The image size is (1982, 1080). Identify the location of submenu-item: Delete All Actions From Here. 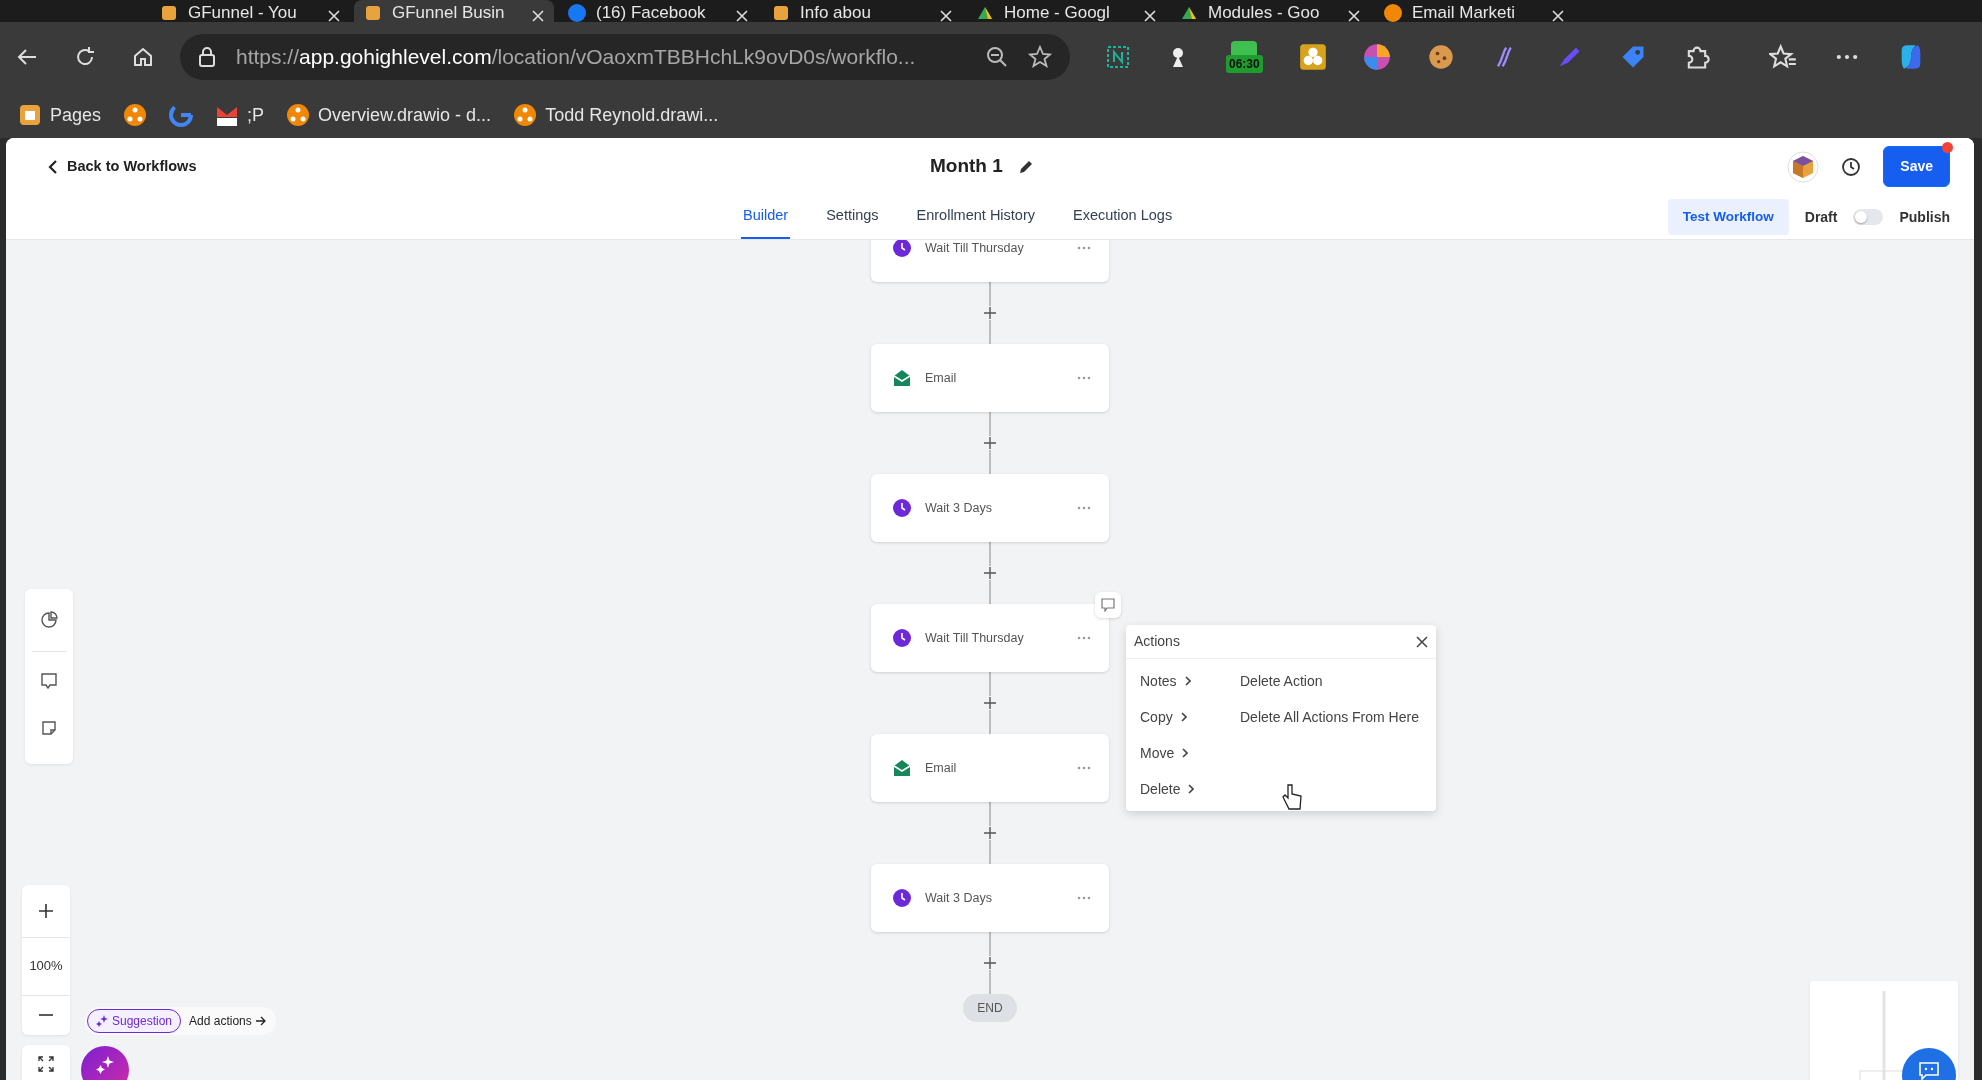
(1329, 717).